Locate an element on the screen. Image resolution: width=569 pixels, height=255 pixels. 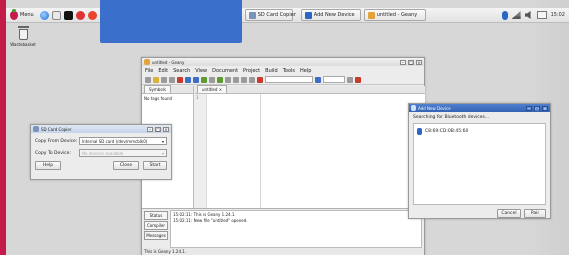
compile-icon is located at coordinates (204, 79).